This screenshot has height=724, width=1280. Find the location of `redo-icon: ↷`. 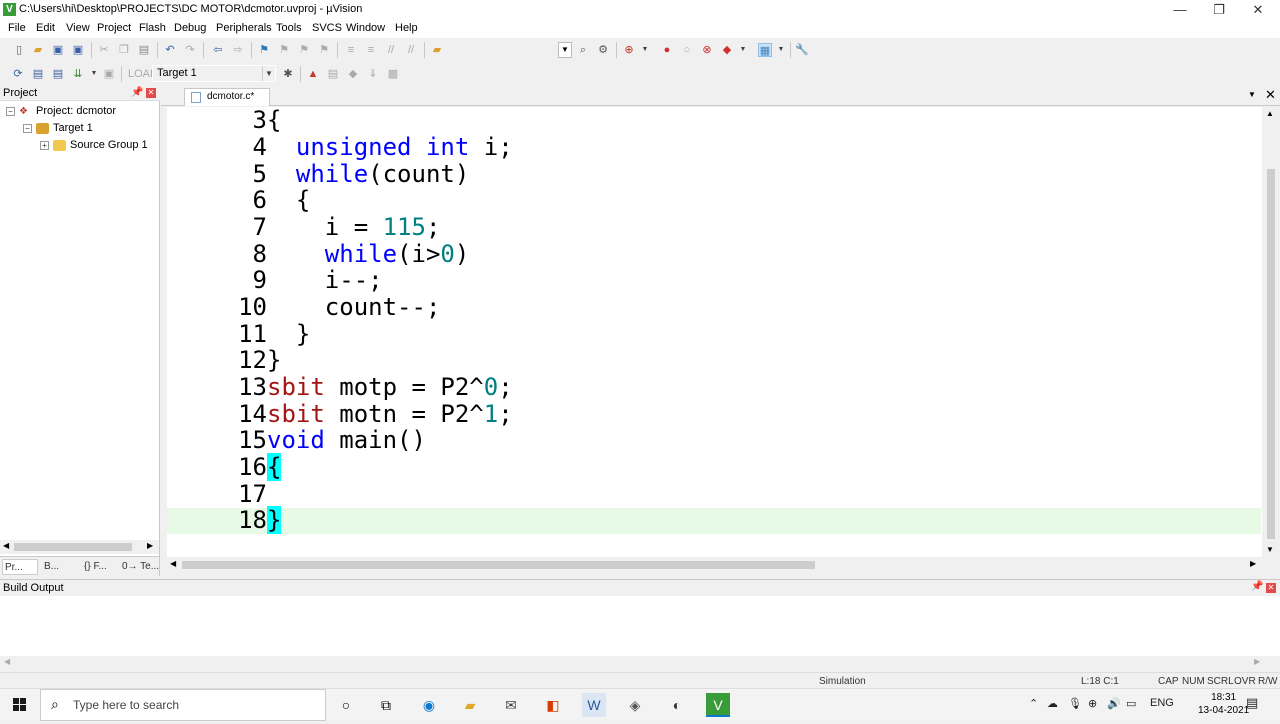

redo-icon: ↷ is located at coordinates (190, 50).